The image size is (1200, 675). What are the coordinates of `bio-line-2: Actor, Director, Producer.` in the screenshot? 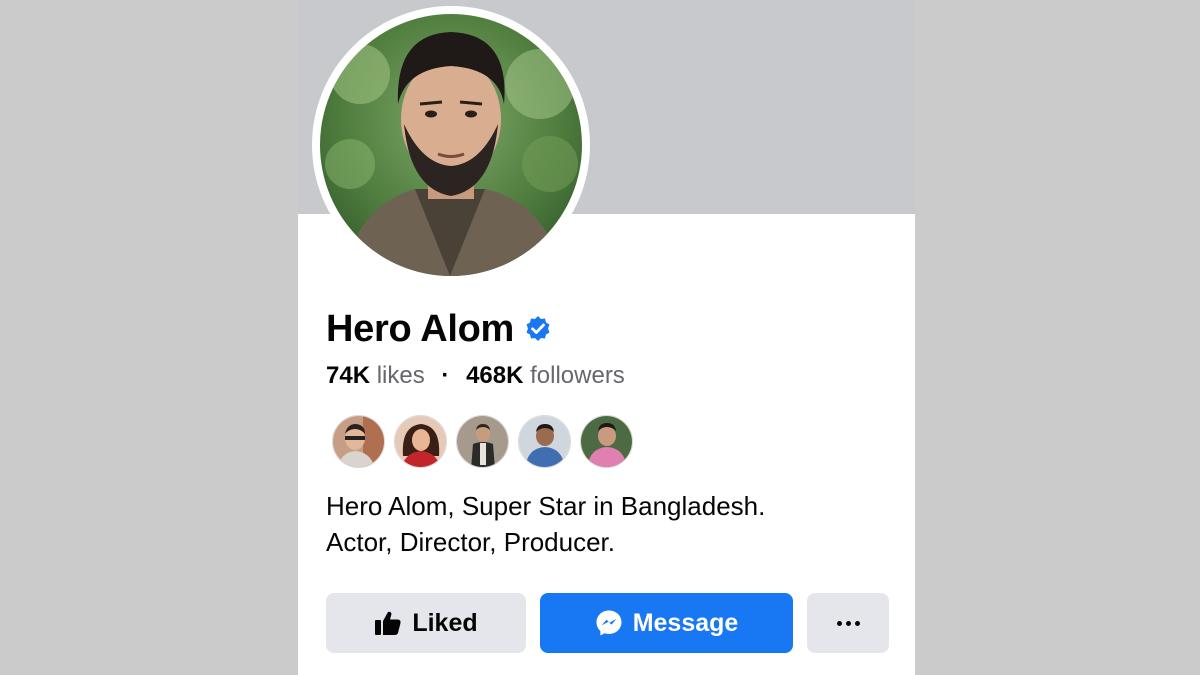 It's located at (471, 542).